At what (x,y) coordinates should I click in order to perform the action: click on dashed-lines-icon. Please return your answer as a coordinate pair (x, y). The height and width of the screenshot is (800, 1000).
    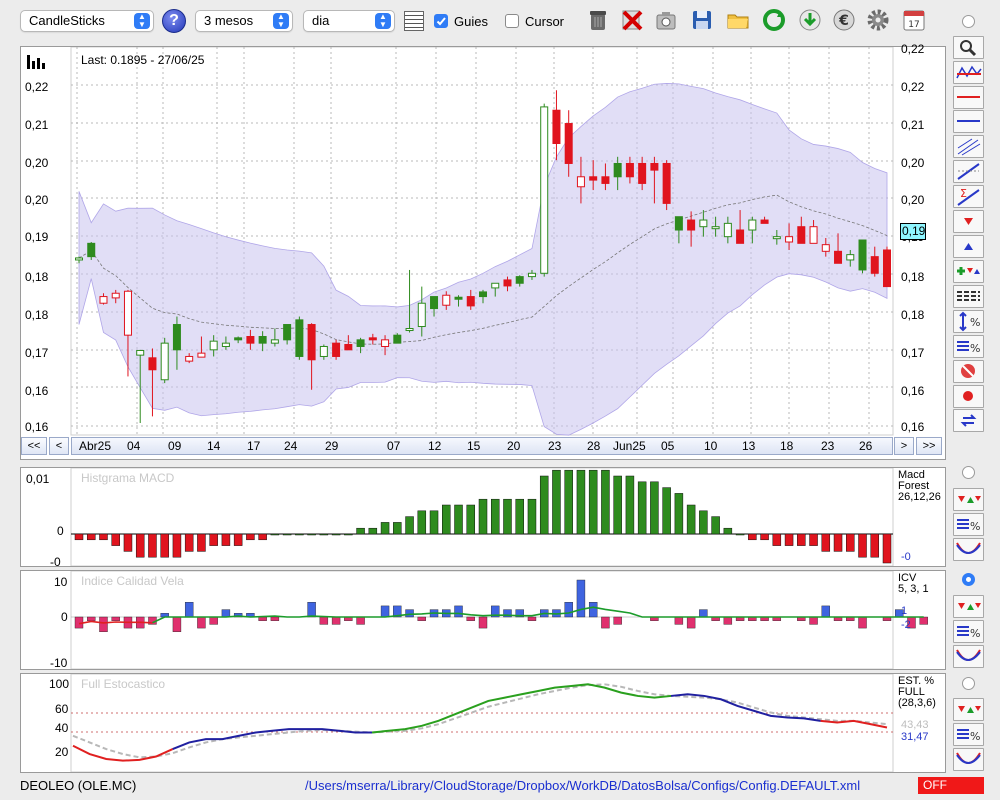
    Looking at the image, I should click on (968, 296).